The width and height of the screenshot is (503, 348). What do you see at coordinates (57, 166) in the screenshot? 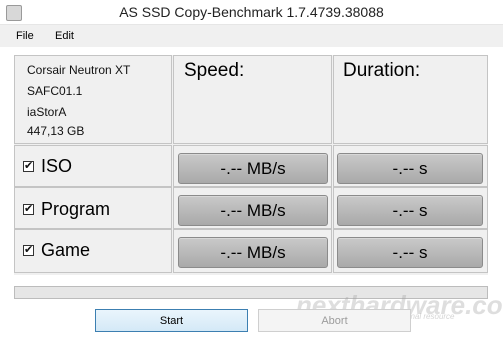
I see `iso-label: ISO` at bounding box center [57, 166].